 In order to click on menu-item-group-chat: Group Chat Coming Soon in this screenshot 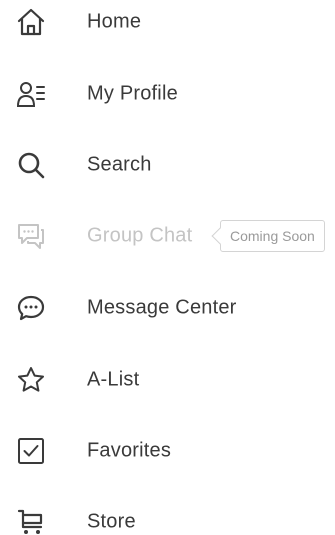, I will do `click(167, 236)`.